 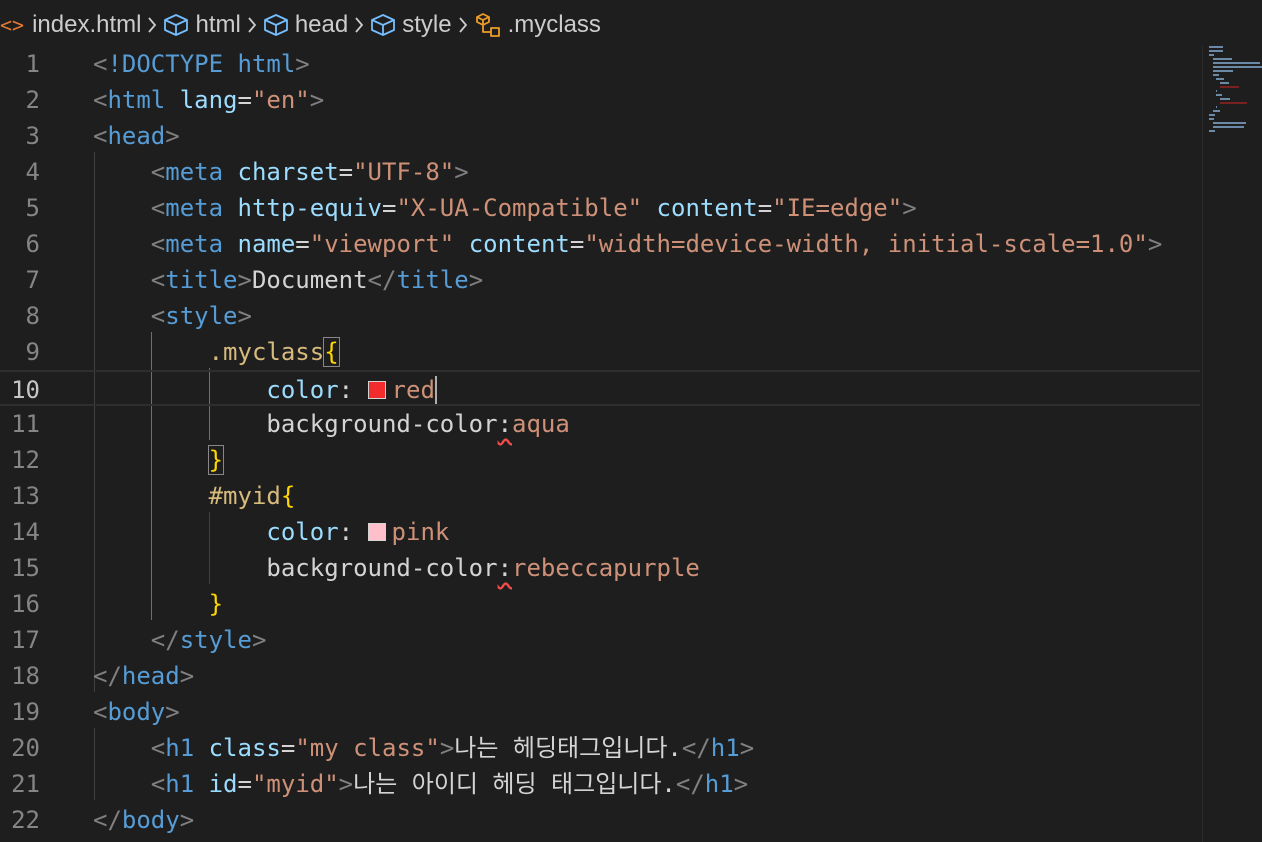 I want to click on line-number: 5, so click(x=20, y=208).